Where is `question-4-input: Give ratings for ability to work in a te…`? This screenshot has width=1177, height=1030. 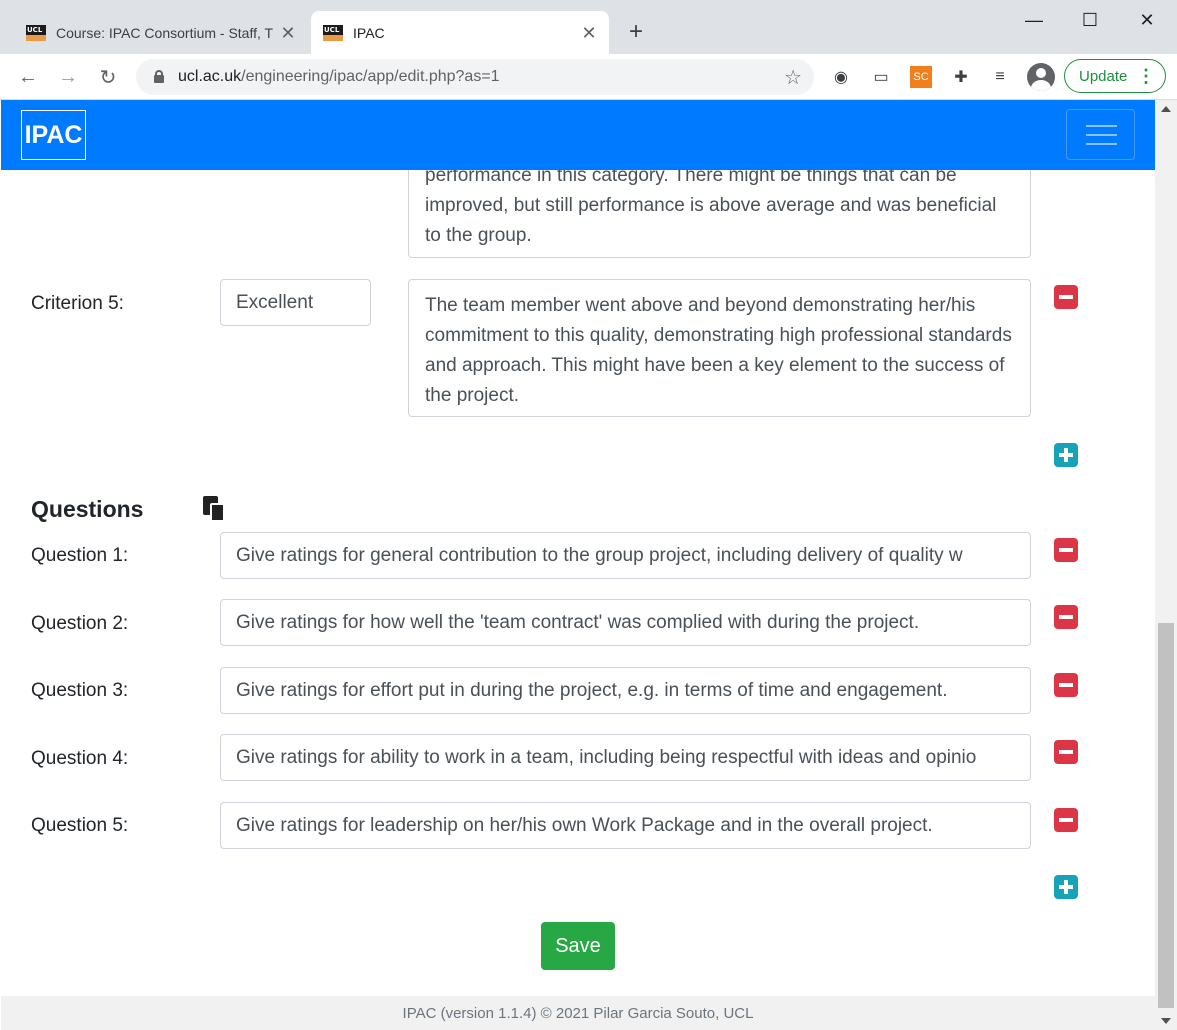 question-4-input: Give ratings for ability to work in a te… is located at coordinates (625, 757).